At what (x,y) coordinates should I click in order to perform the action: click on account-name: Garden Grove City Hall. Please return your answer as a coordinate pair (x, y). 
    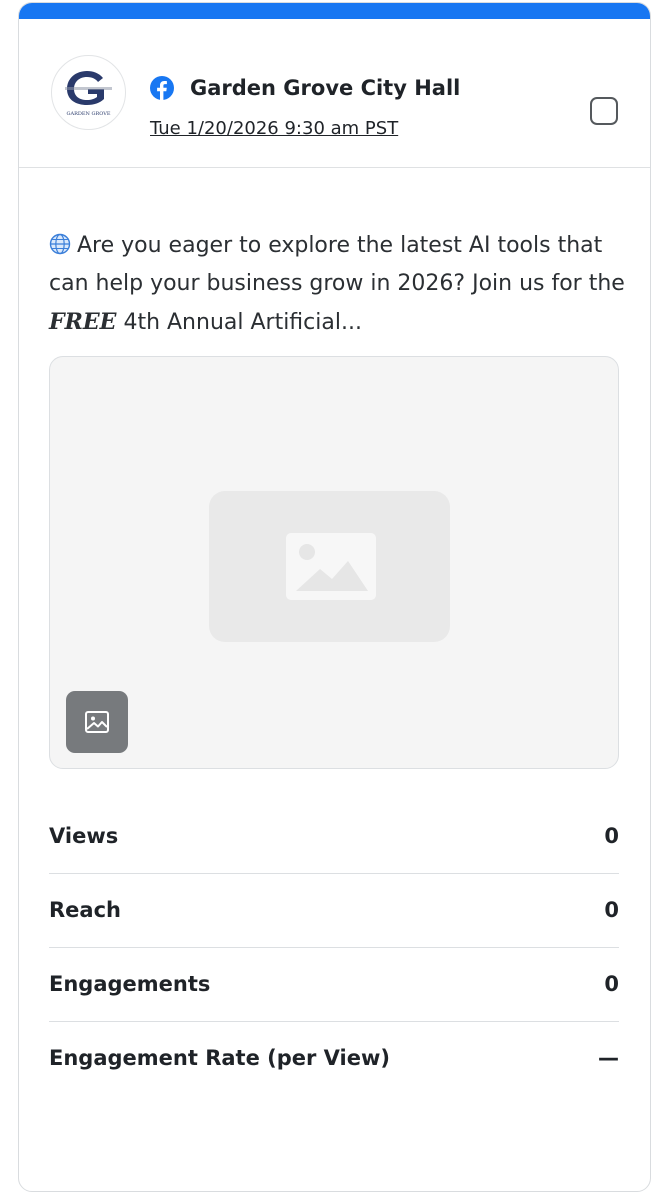
    Looking at the image, I should click on (325, 88).